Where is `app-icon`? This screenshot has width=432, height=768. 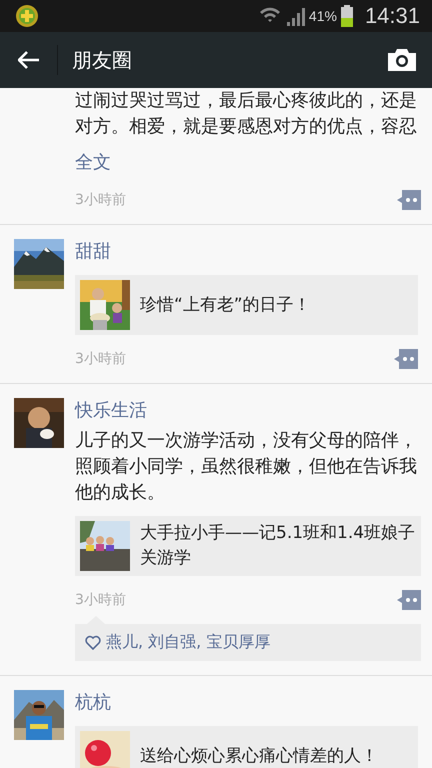
app-icon is located at coordinates (27, 16).